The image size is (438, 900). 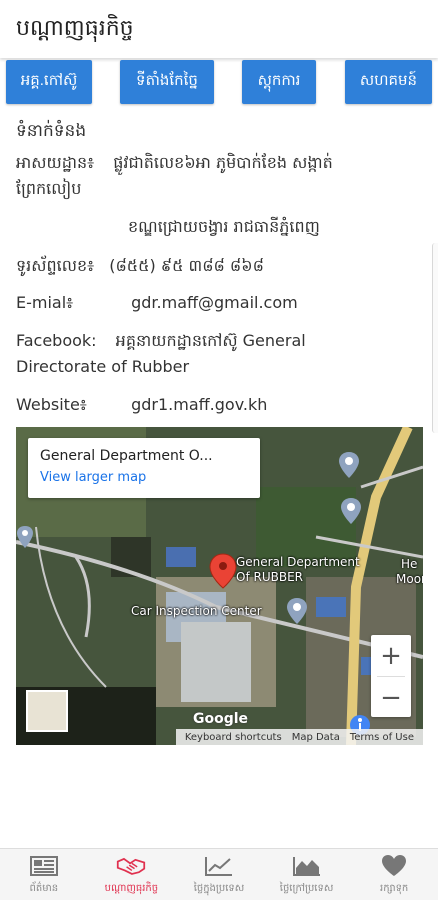 What do you see at coordinates (221, 719) in the screenshot?
I see `google-logo: Google` at bounding box center [221, 719].